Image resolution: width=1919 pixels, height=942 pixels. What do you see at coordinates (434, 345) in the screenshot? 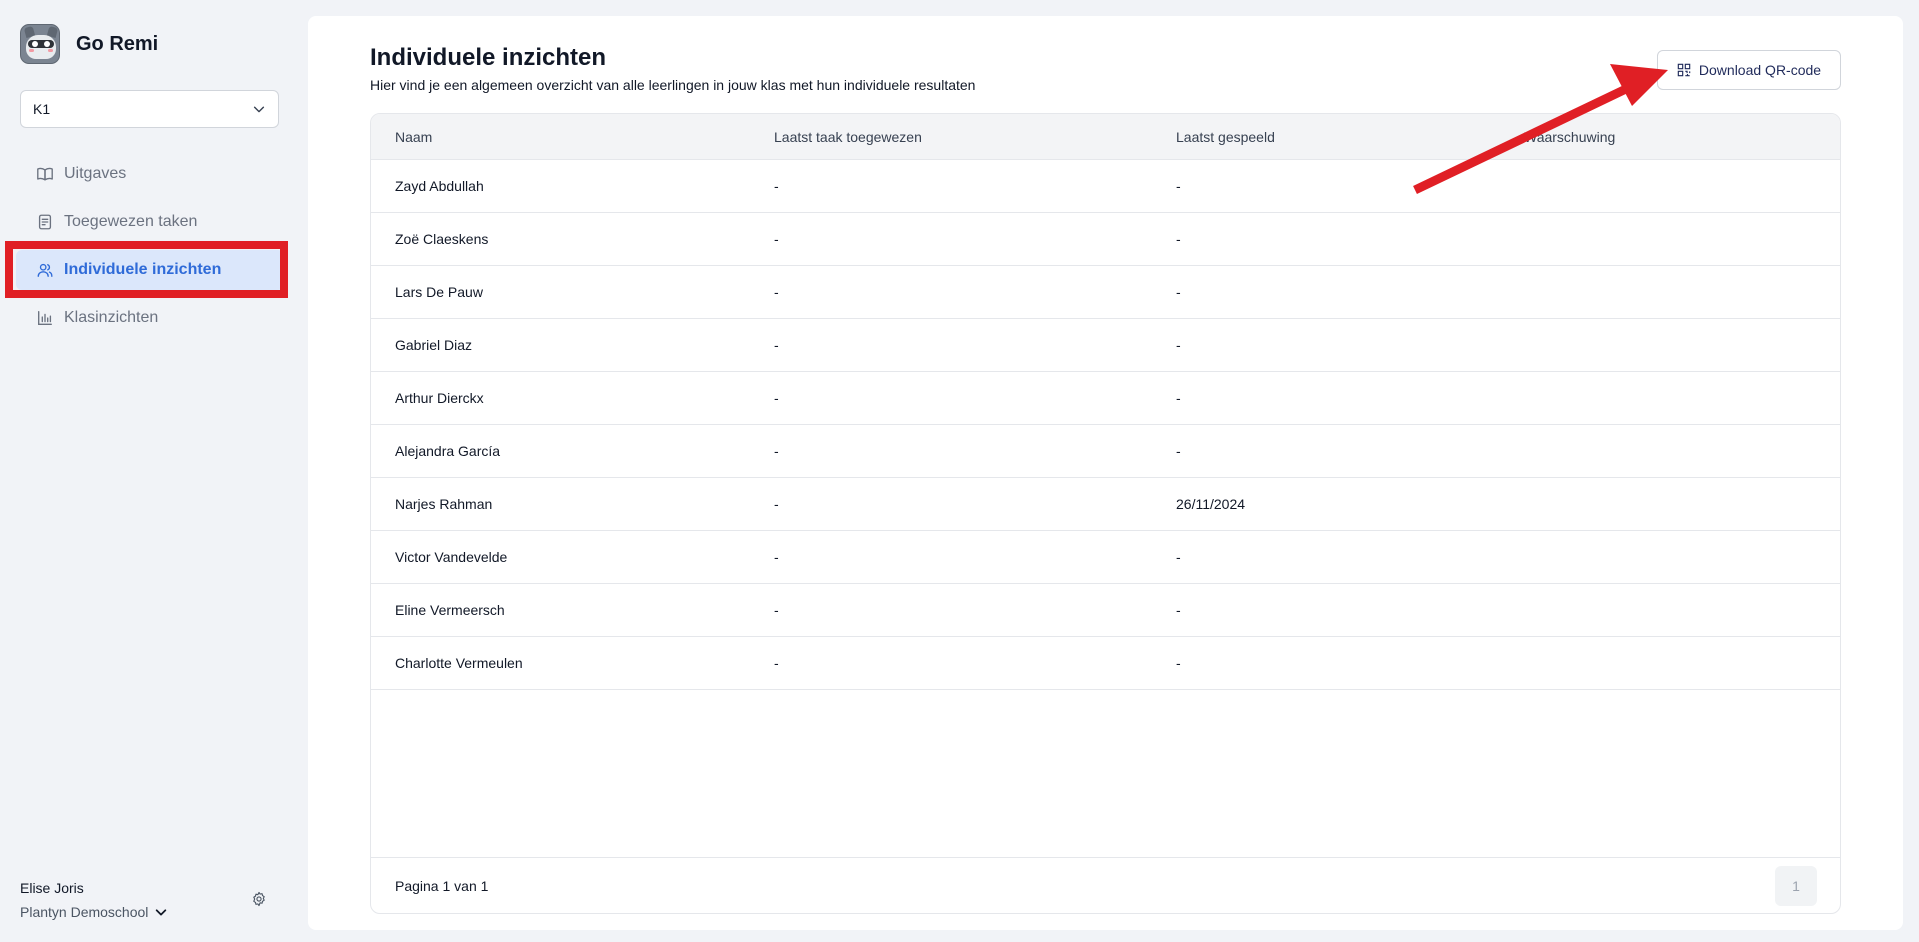
I see `student-name: Gabriel Diaz` at bounding box center [434, 345].